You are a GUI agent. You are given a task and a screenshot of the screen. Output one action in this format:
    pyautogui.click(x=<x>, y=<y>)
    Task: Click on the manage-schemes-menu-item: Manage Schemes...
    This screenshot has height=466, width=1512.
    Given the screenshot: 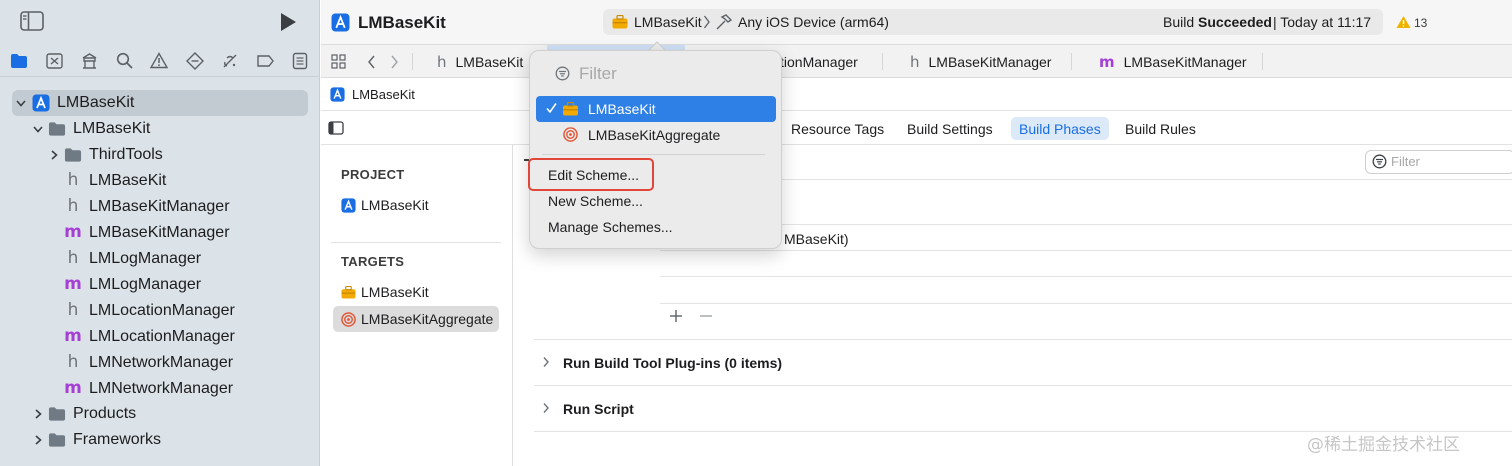 What is the action you would take?
    pyautogui.click(x=610, y=227)
    